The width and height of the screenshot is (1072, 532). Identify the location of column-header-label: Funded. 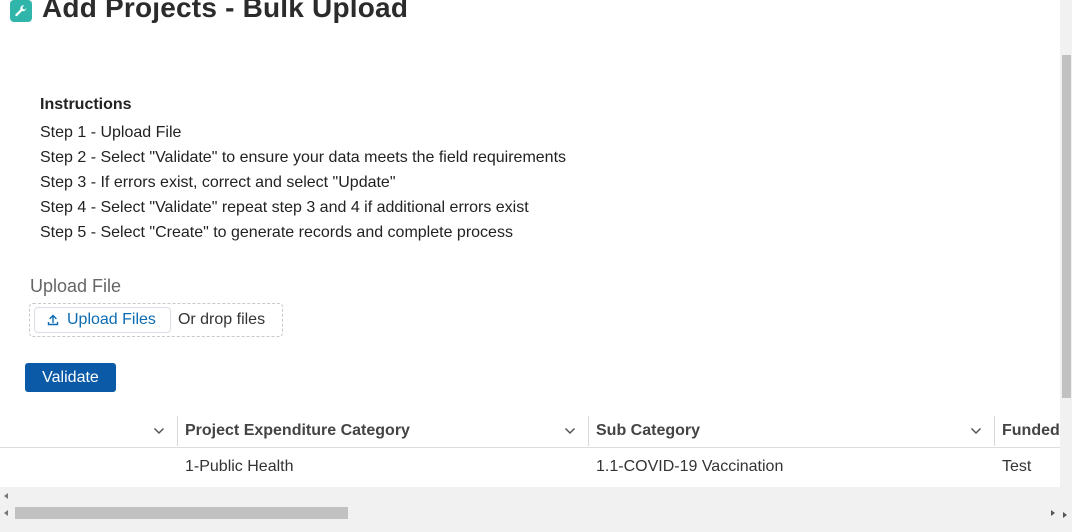
(1031, 430).